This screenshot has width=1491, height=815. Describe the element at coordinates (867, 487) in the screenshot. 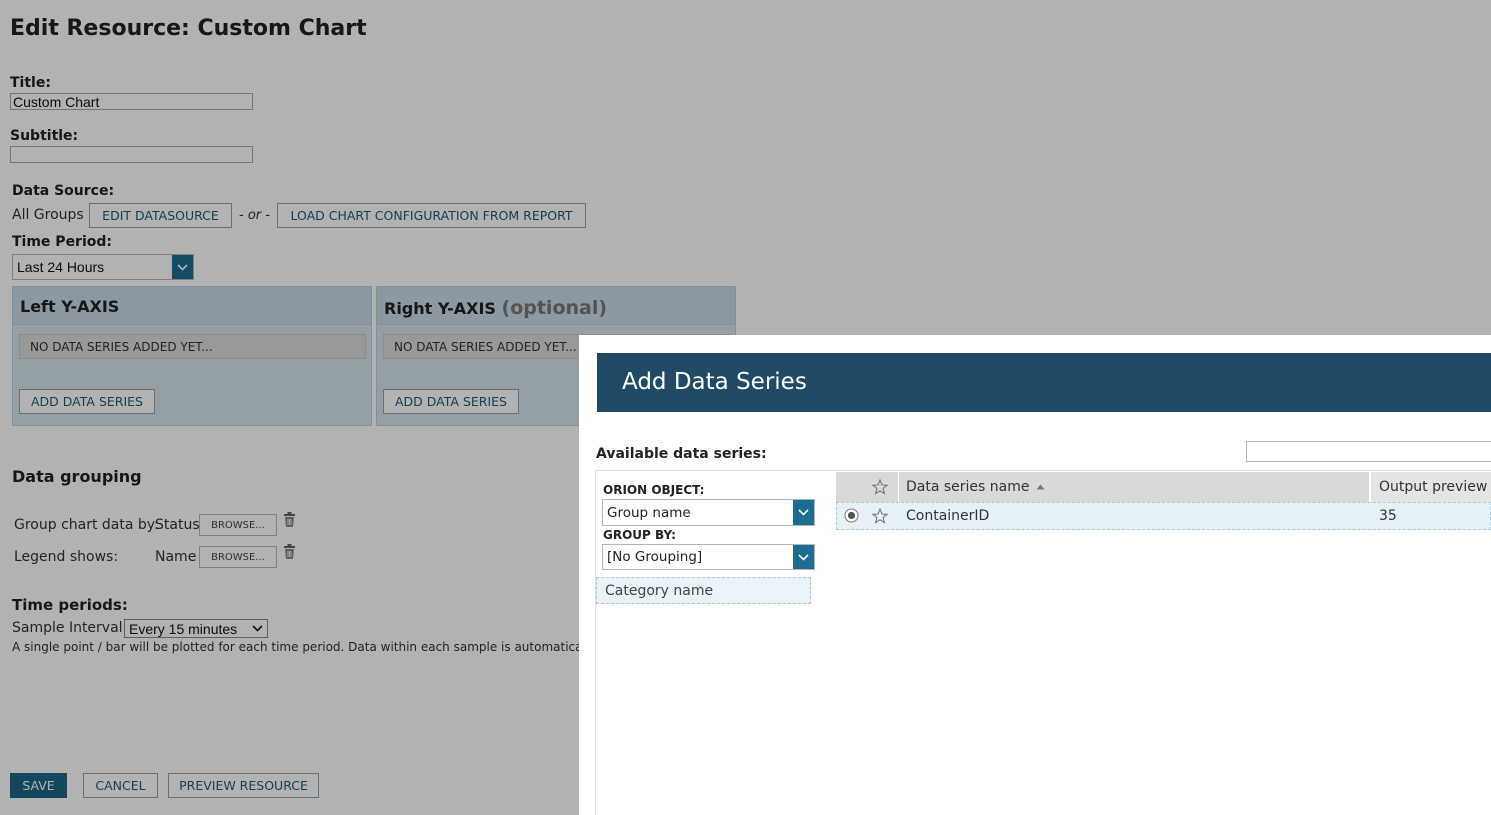

I see `table-header-select` at that location.